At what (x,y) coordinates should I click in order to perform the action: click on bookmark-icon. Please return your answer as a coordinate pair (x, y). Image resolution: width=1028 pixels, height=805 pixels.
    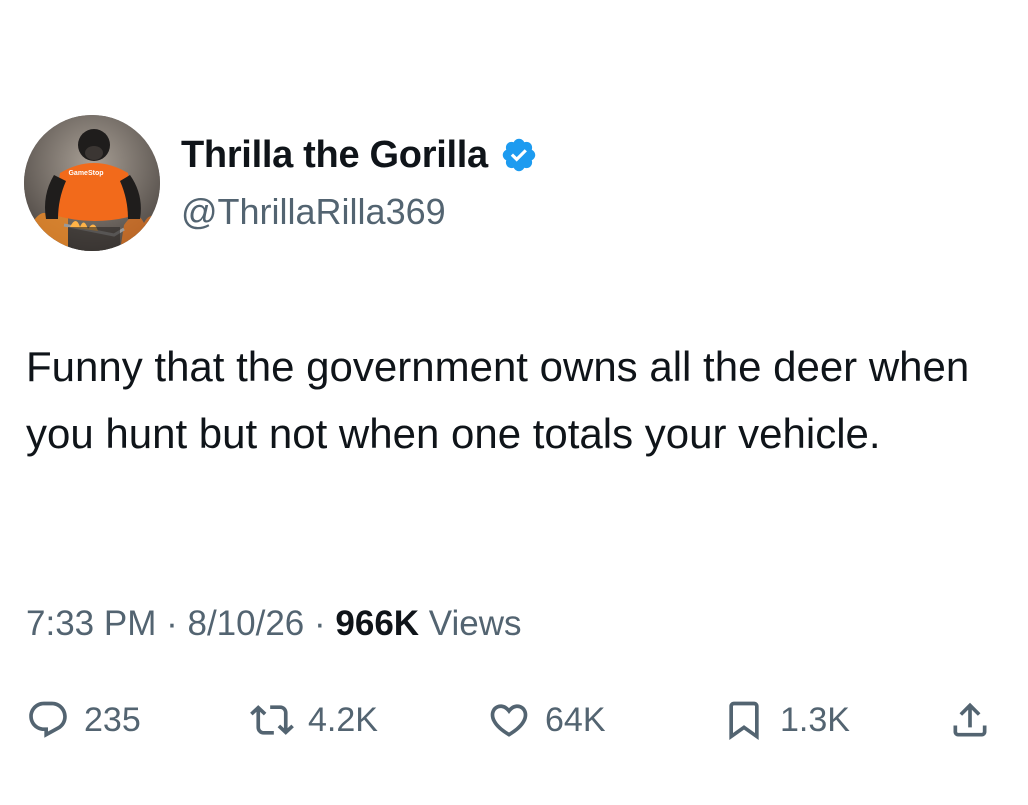
    Looking at the image, I should click on (744, 721).